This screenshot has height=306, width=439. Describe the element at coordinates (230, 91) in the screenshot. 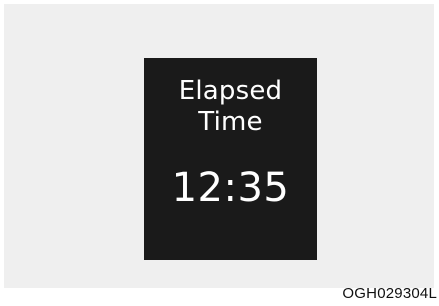

I see `display-label-line-1: Elapsed` at that location.